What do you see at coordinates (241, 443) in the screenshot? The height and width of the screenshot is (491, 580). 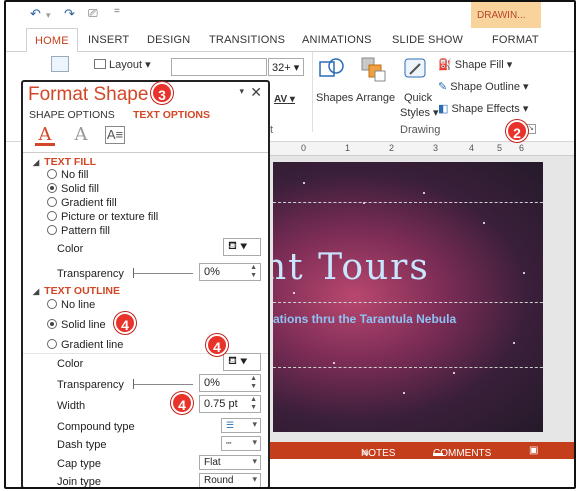 I see `dash-type-dropdown: ┅` at bounding box center [241, 443].